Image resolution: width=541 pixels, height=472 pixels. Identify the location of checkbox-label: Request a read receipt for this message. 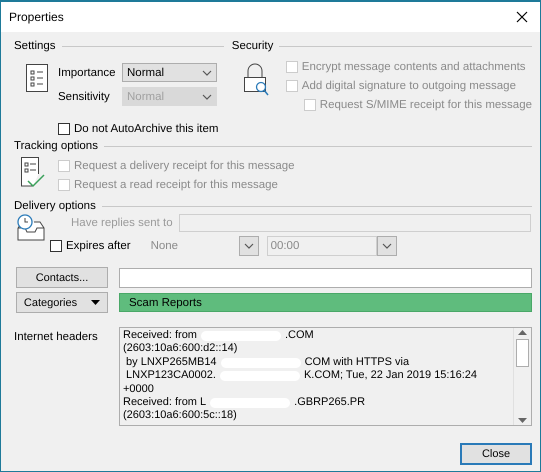
(176, 184).